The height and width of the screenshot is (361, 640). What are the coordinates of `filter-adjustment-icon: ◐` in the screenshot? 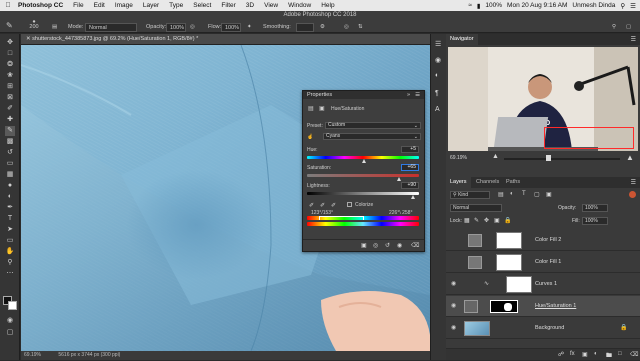 It's located at (512, 194).